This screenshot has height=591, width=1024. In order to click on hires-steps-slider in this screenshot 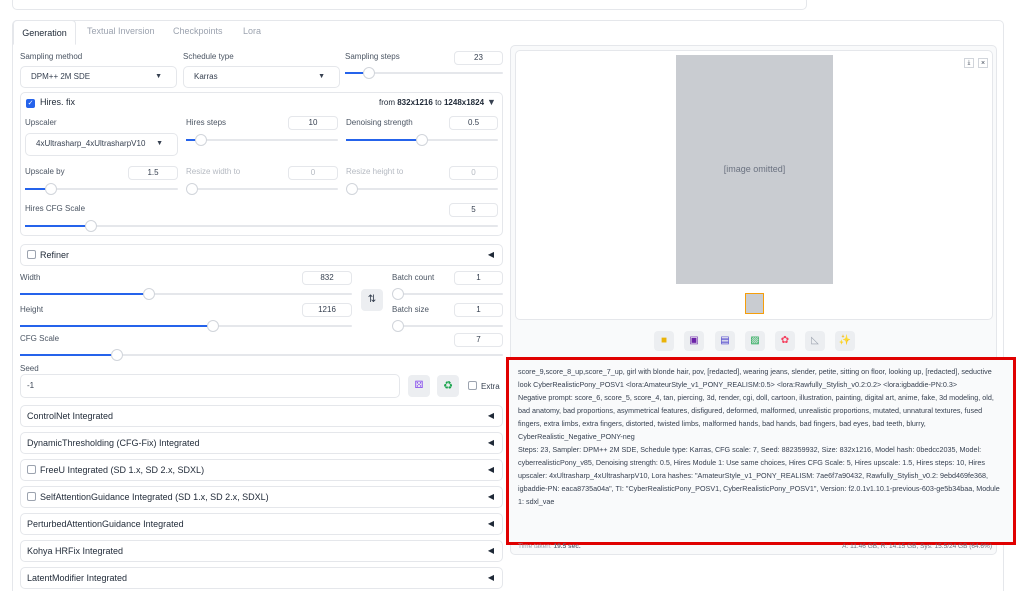, I will do `click(262, 140)`.